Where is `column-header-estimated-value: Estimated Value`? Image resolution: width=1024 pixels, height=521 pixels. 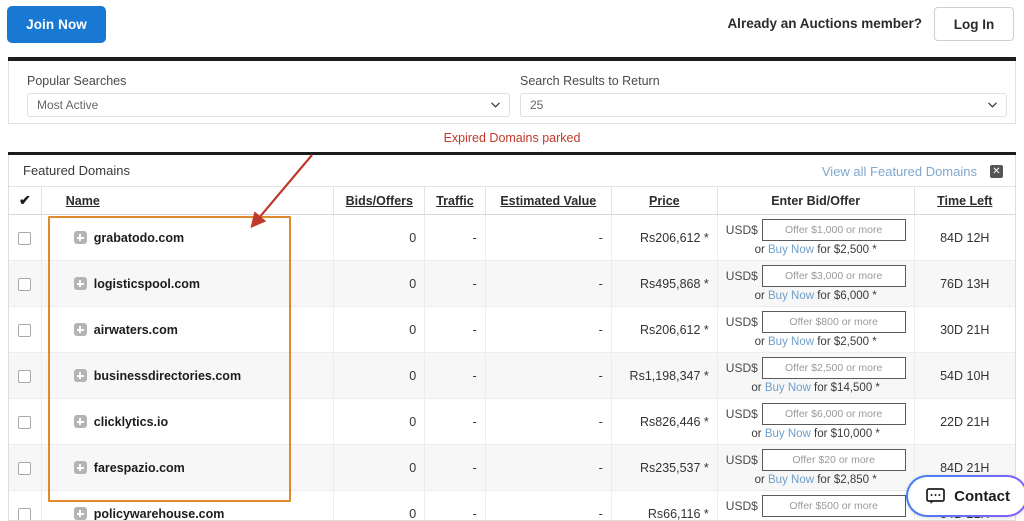 column-header-estimated-value: Estimated Value is located at coordinates (548, 201).